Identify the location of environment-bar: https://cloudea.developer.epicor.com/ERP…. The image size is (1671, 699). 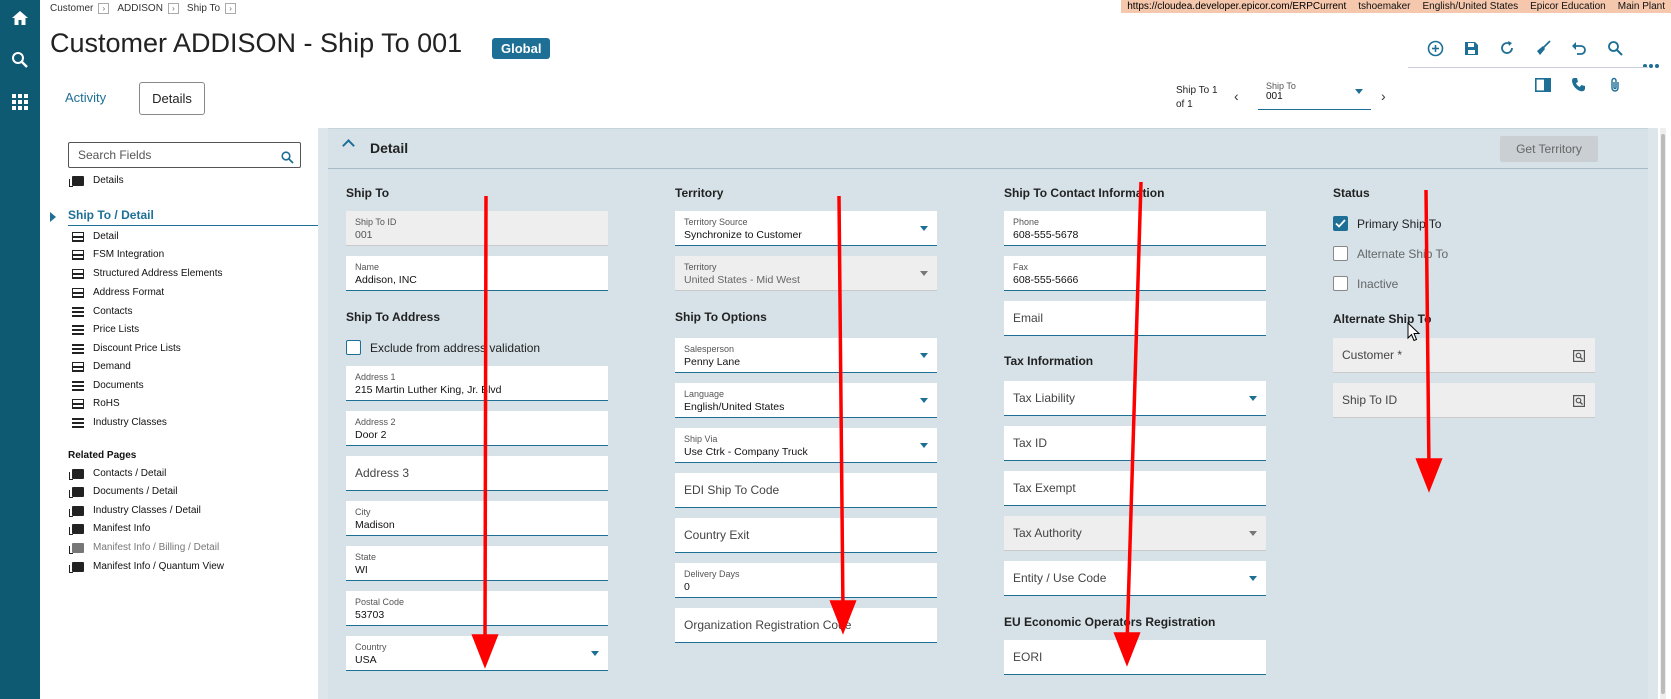
(1396, 6).